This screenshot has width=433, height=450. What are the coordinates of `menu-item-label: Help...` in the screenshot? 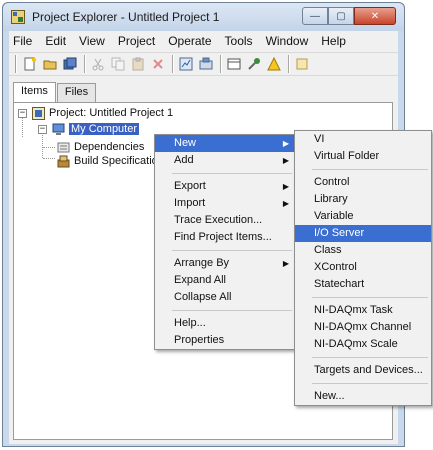 It's located at (190, 323).